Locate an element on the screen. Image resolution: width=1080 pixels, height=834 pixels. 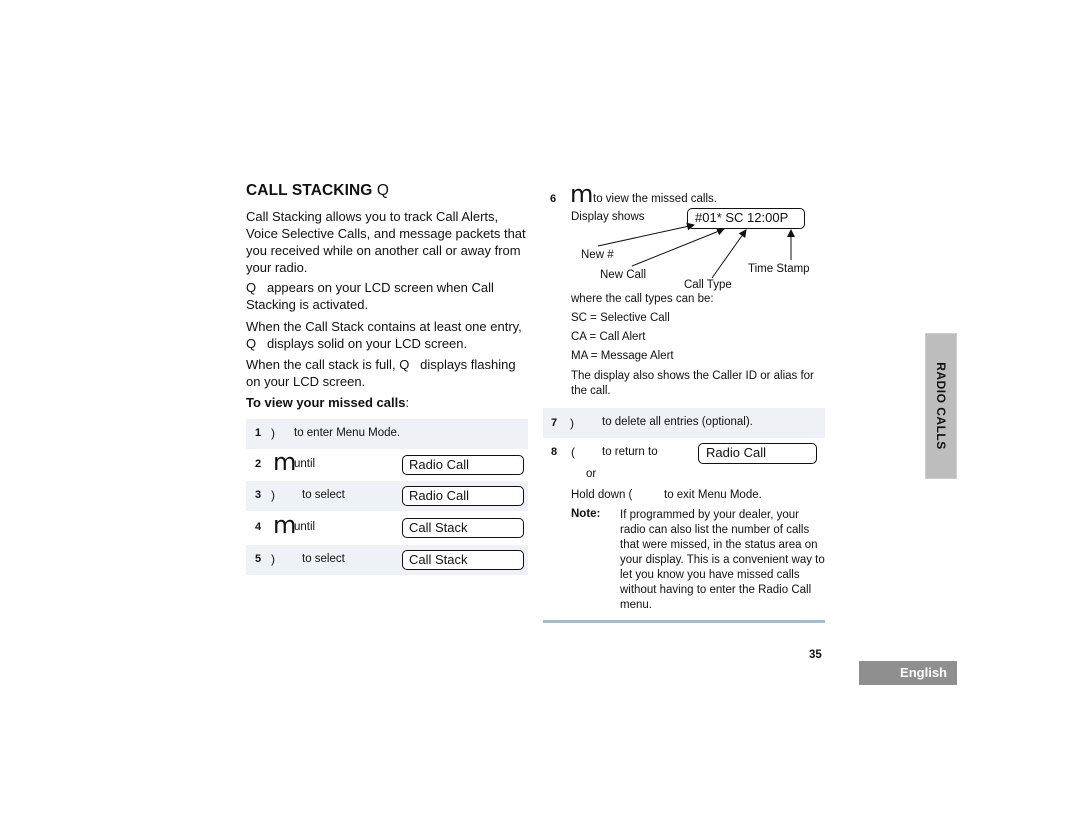
step-text: to return to is located at coordinates (630, 452).